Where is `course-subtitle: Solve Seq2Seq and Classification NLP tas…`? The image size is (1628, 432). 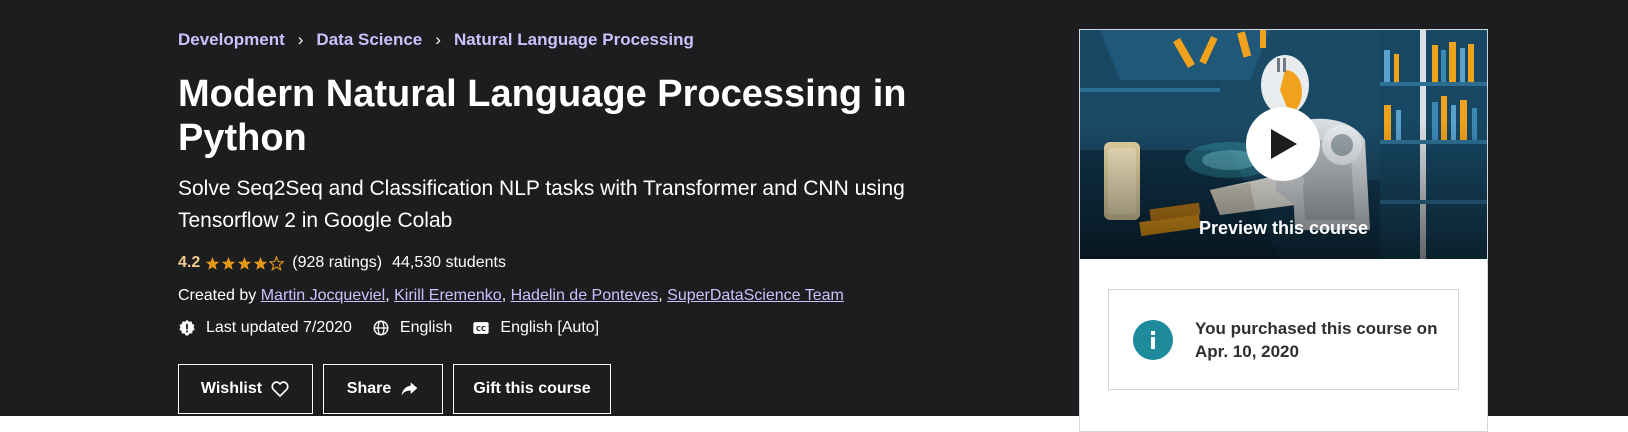
course-subtitle: Solve Seq2Seq and Classification NLP tas… is located at coordinates (541, 204).